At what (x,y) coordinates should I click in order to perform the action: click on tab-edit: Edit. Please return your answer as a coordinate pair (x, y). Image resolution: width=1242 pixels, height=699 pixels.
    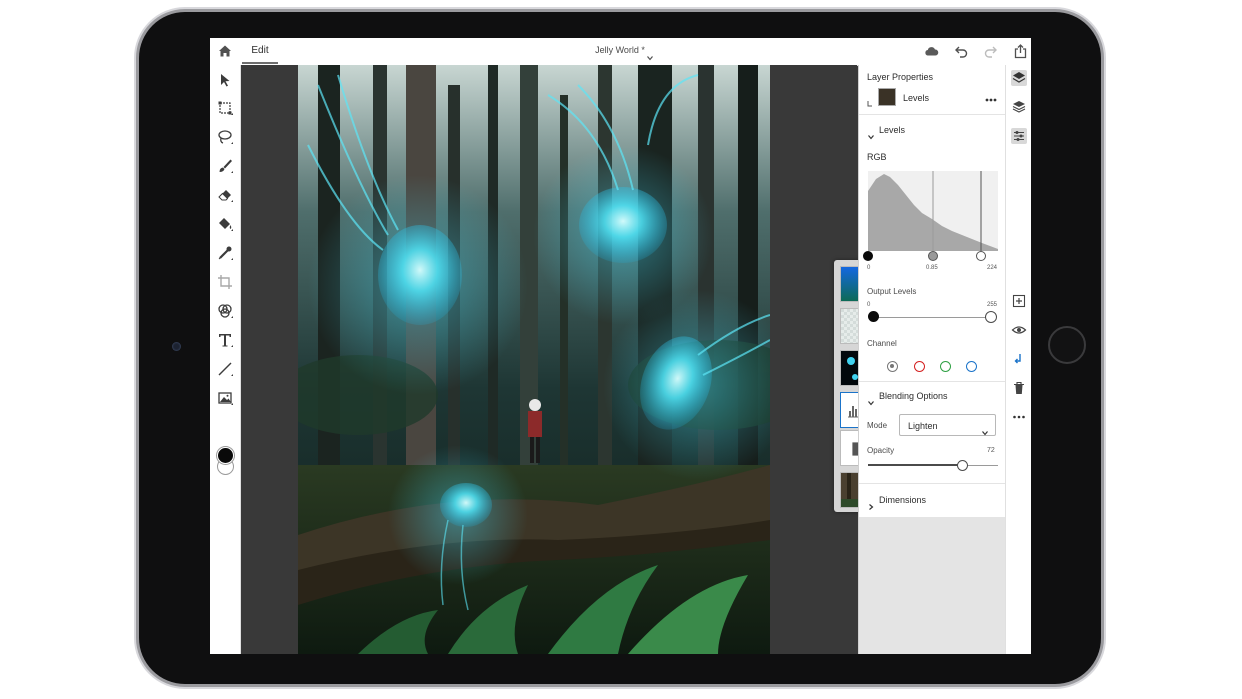
    Looking at the image, I should click on (260, 51).